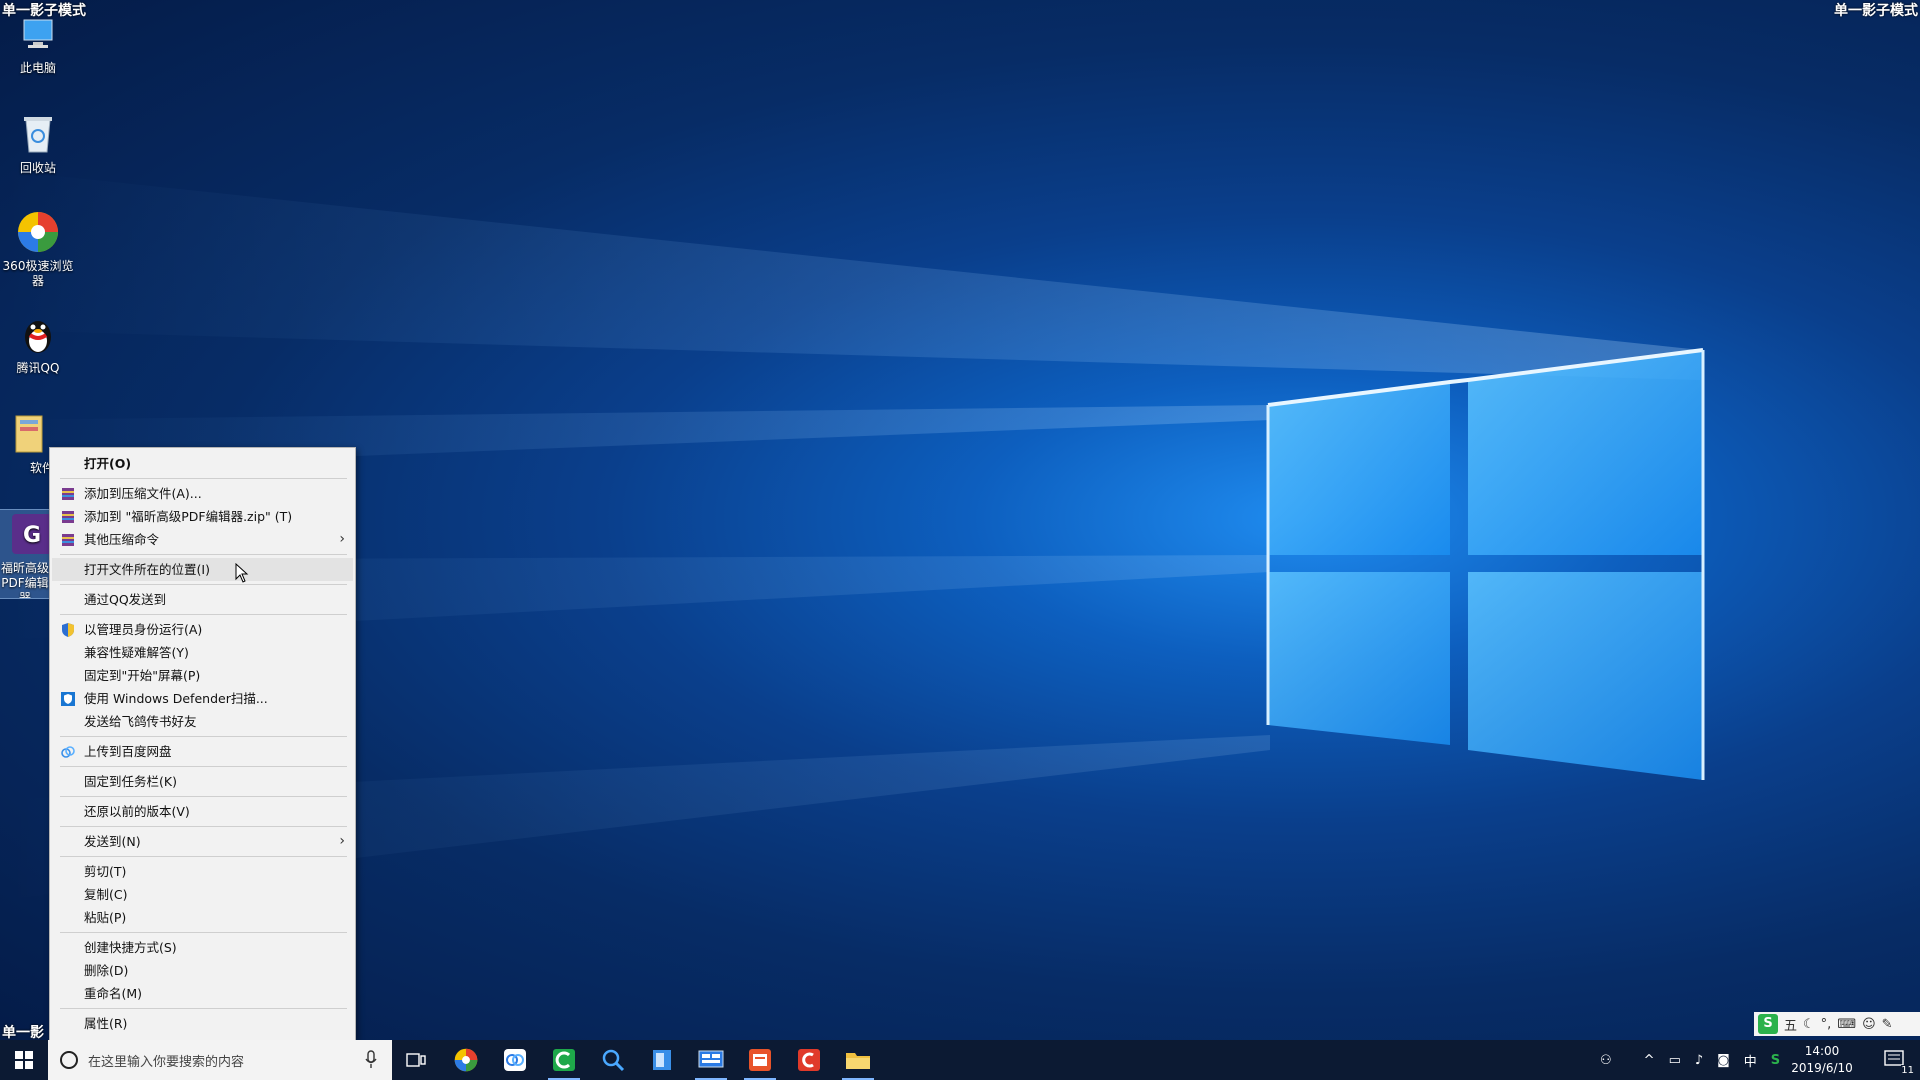 This screenshot has height=1080, width=1920. What do you see at coordinates (1675, 1060) in the screenshot?
I see `network-icon: ▭` at bounding box center [1675, 1060].